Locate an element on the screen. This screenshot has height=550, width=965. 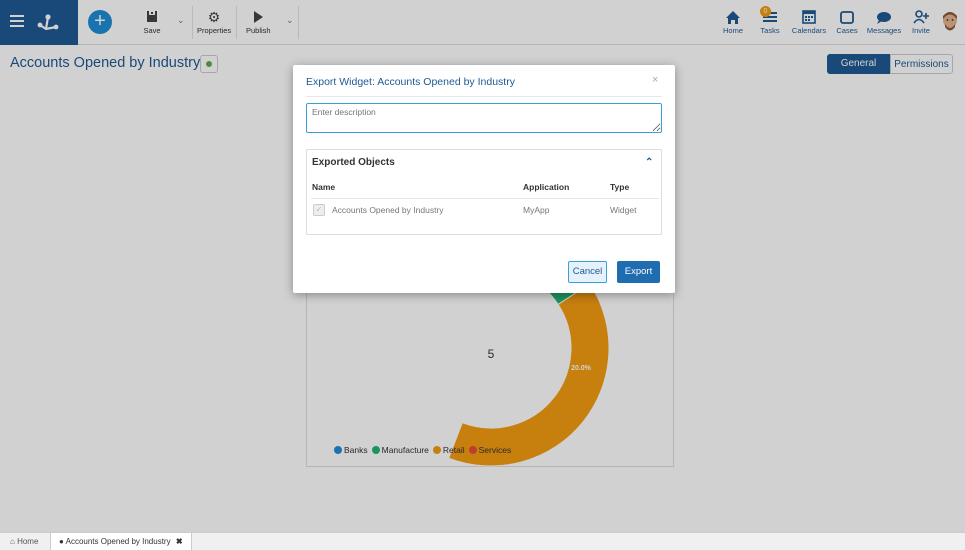
row-divider is located at coordinates (485, 198).